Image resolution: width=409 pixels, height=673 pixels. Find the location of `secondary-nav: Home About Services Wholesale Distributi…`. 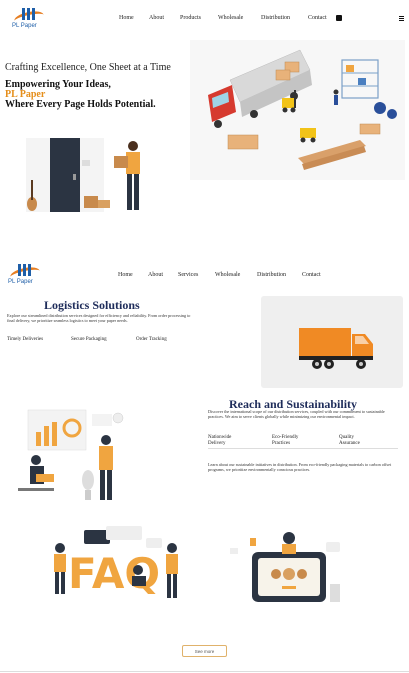

secondary-nav: Home About Services Wholesale Distributi… is located at coordinates (225, 275).